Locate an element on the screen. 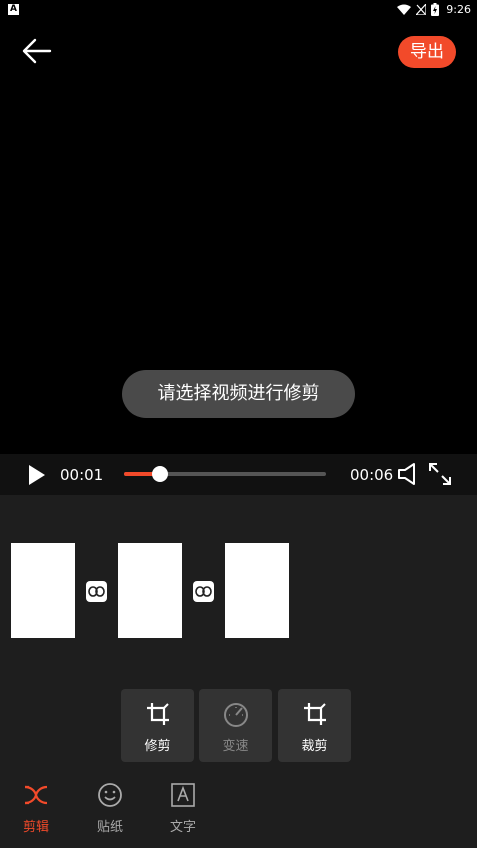  progress-thumb is located at coordinates (160, 474).